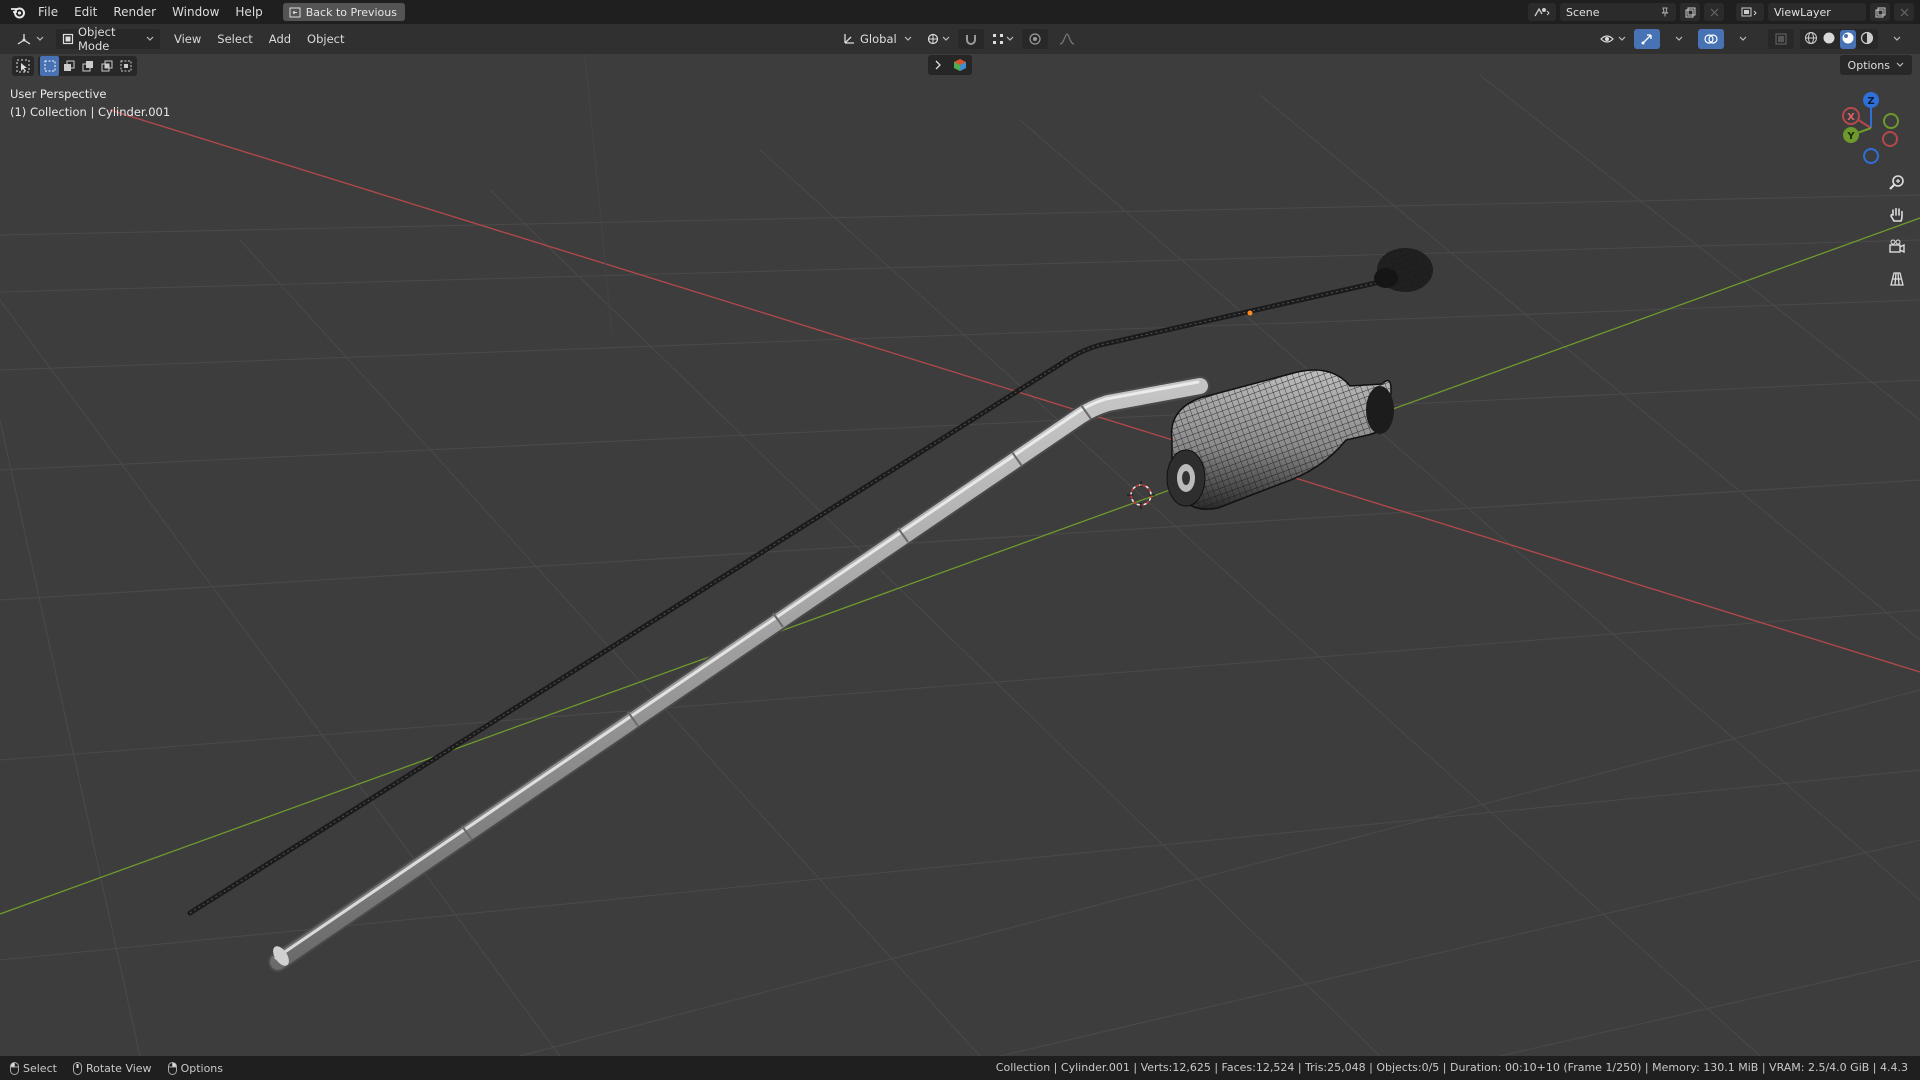 This screenshot has width=1920, height=1080. Describe the element at coordinates (1542, 12) in the screenshot. I see `scene-browse-button` at that location.